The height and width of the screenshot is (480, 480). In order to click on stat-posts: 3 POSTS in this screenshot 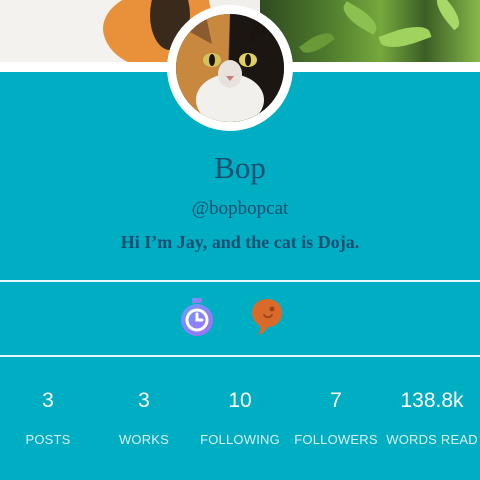, I will do `click(48, 416)`.